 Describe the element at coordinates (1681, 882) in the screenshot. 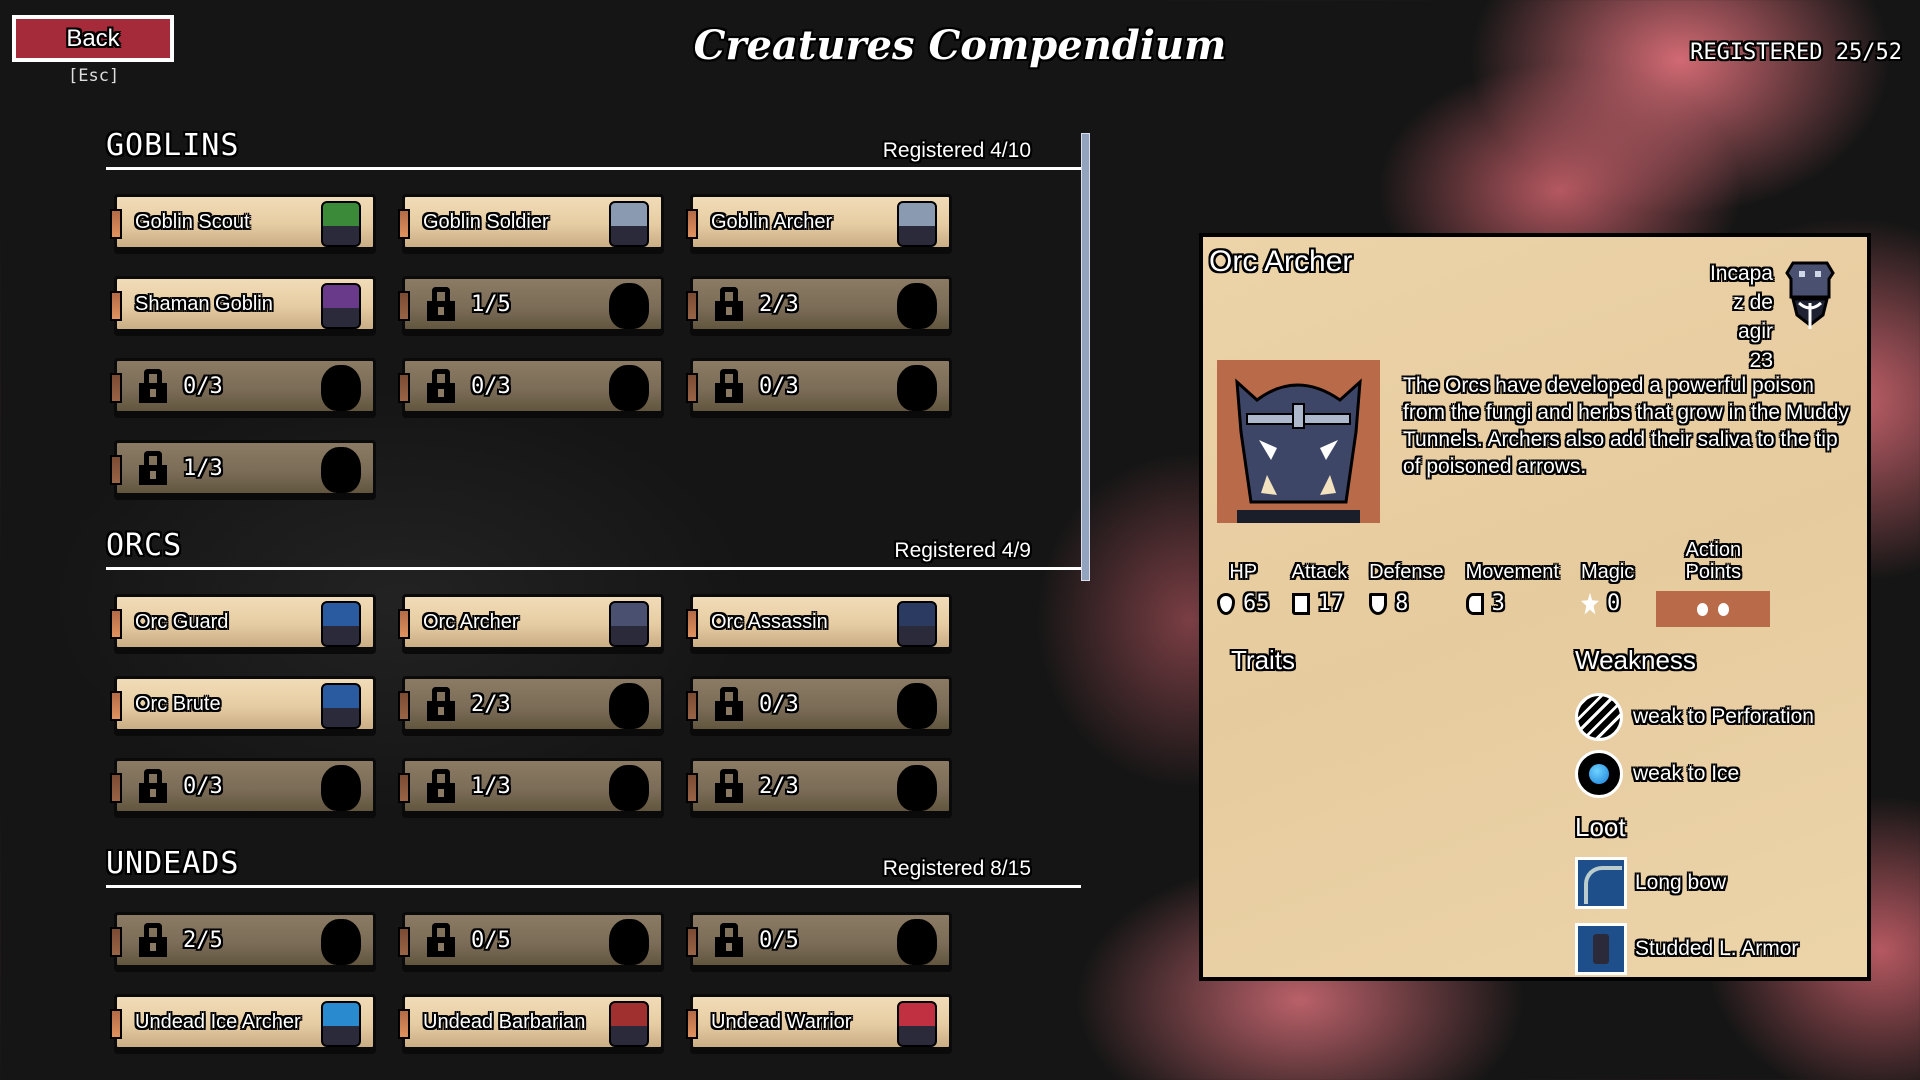

I see `loot-label: Long bow` at that location.